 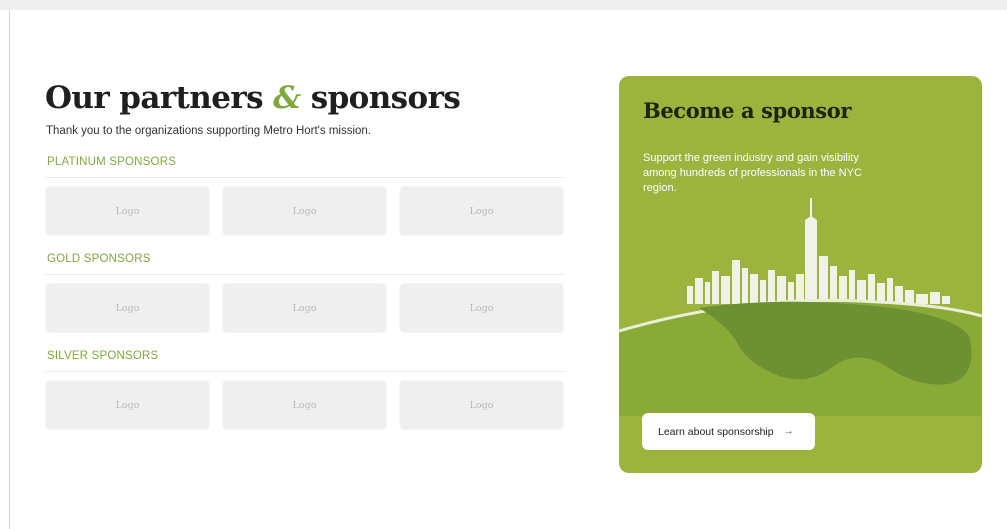 I want to click on logo-row-gold: Logo Logo Logo, so click(x=306, y=308).